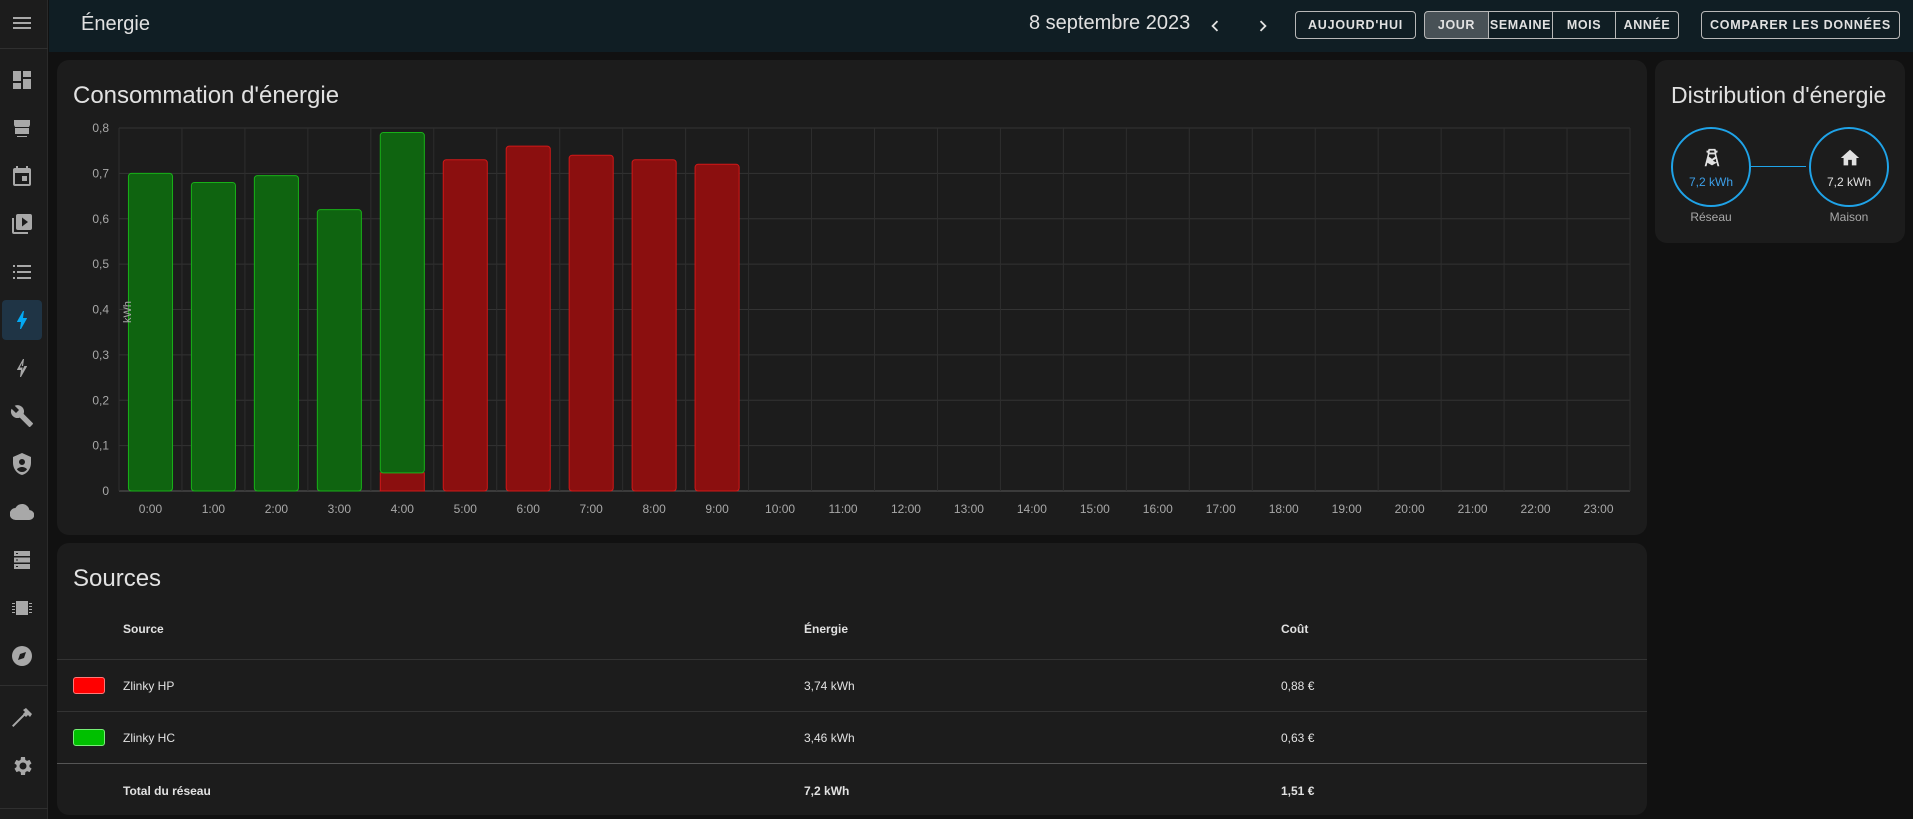  I want to click on distribution-title: Distribution d'énergie, so click(1779, 95).